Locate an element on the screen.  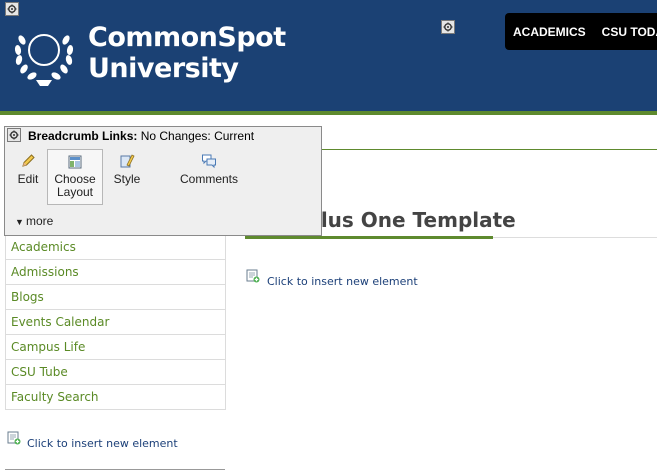
popup-title-bold: Breadcrumb Links: is located at coordinates (83, 136).